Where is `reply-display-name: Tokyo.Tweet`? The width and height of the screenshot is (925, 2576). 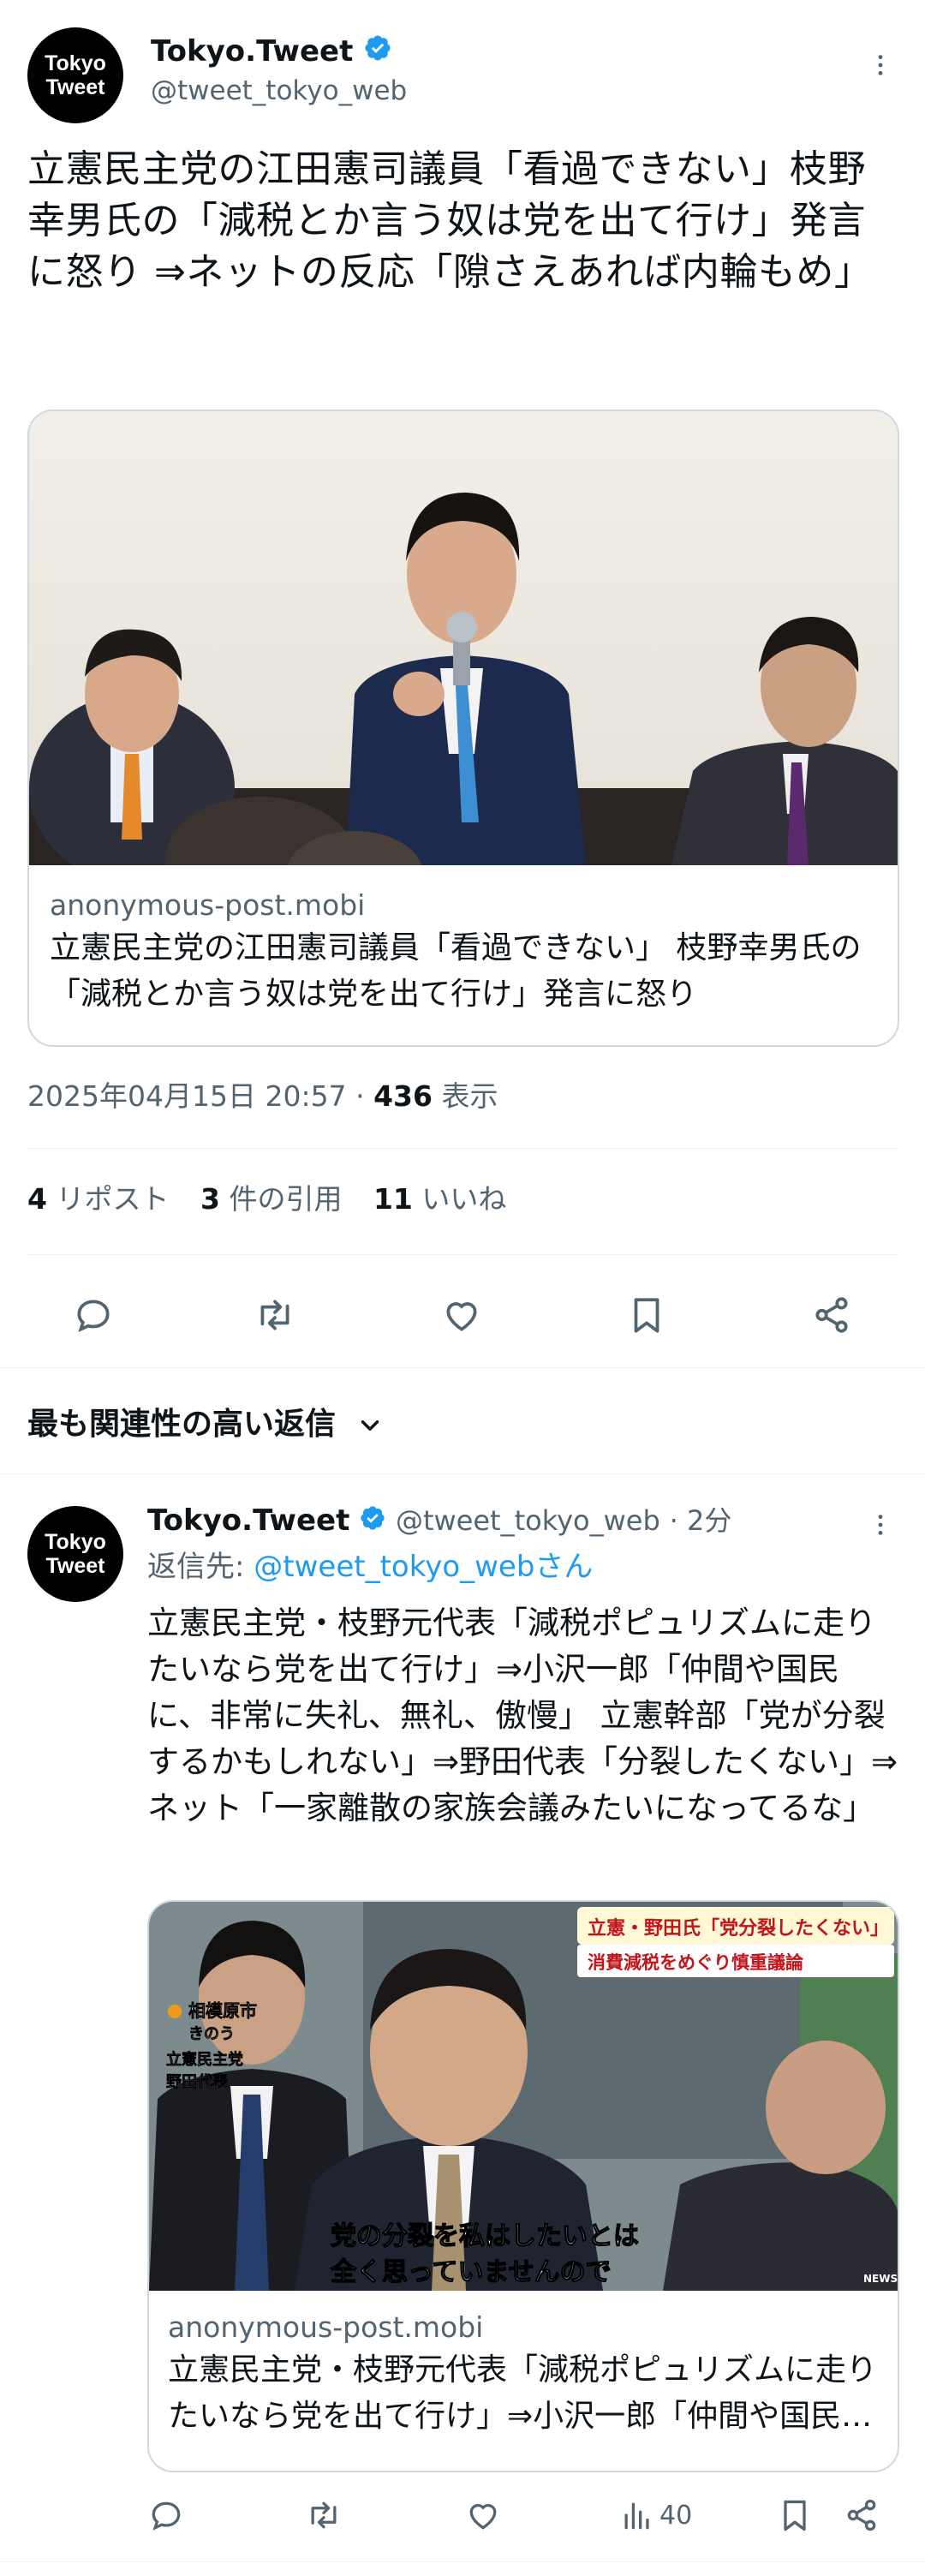
reply-display-name: Tokyo.Tweet is located at coordinates (248, 1521).